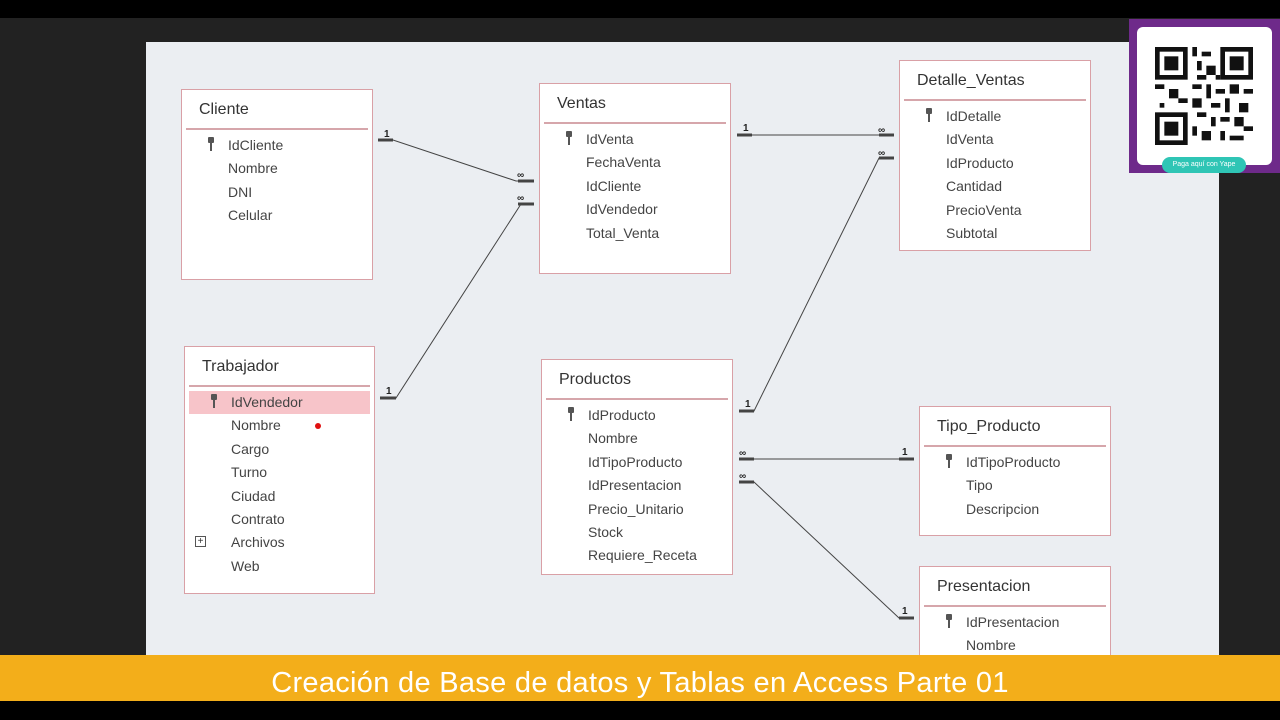 The width and height of the screenshot is (1280, 720). What do you see at coordinates (742, 476) in the screenshot?
I see `card-many-productos-presentacion: ∞` at bounding box center [742, 476].